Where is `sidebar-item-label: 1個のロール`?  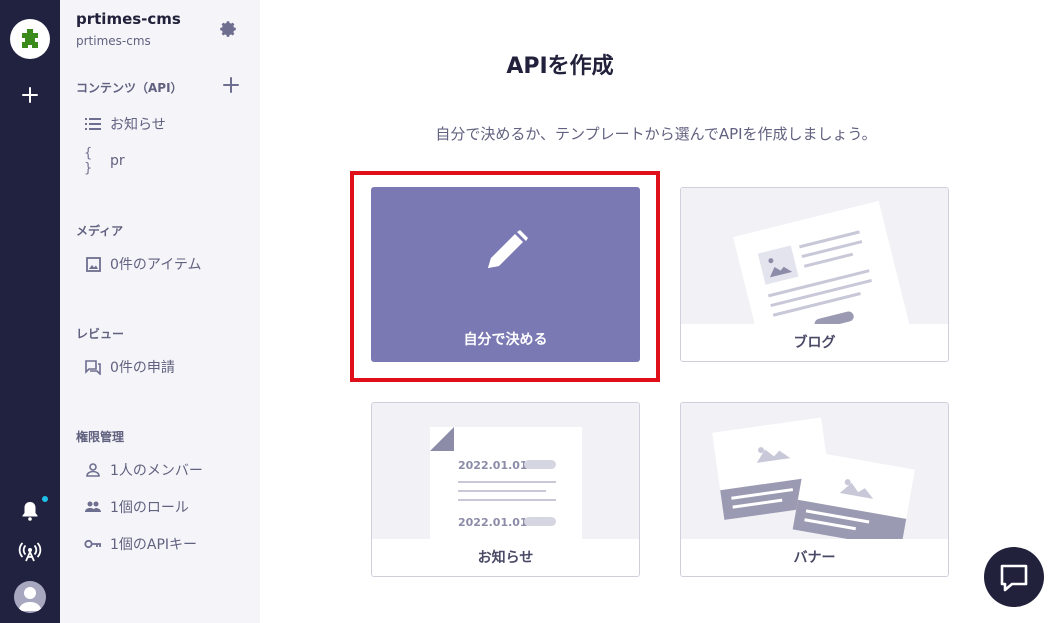
sidebar-item-label: 1個のロール is located at coordinates (149, 508).